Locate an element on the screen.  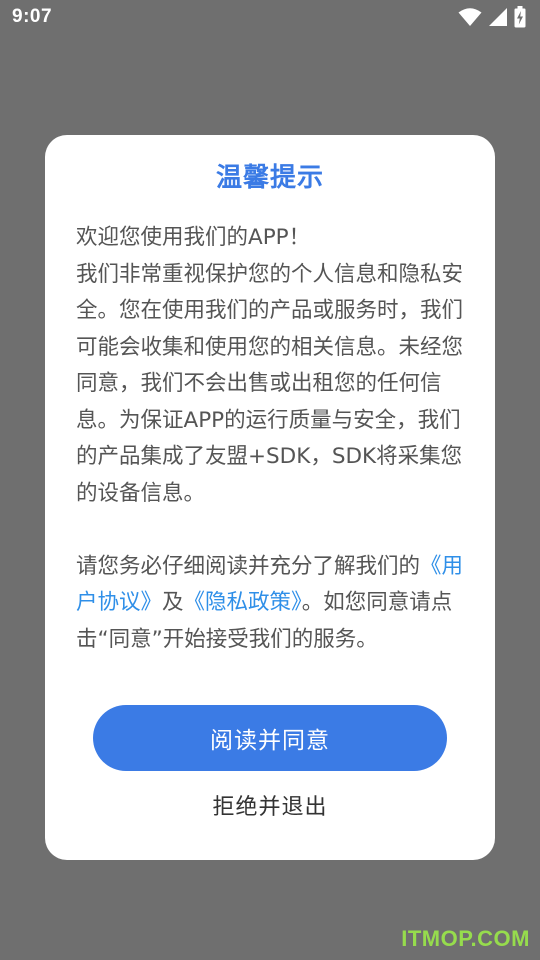
and-text: 及 is located at coordinates (173, 602).